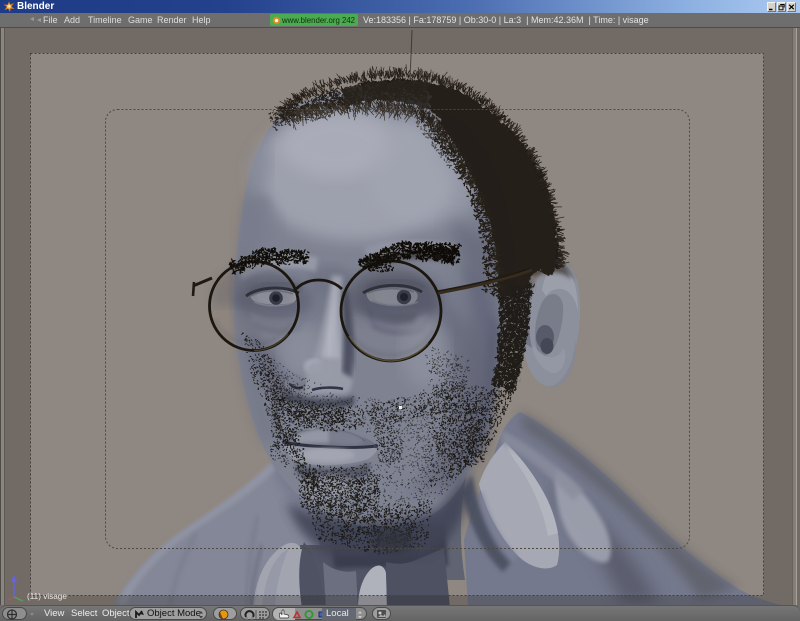 This screenshot has height=621, width=800. I want to click on svg-text: (11) visage, so click(47, 596).